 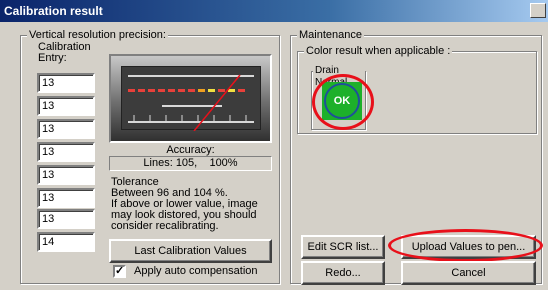 What do you see at coordinates (196, 271) in the screenshot?
I see `auto-compensation-label: Apply auto compensation` at bounding box center [196, 271].